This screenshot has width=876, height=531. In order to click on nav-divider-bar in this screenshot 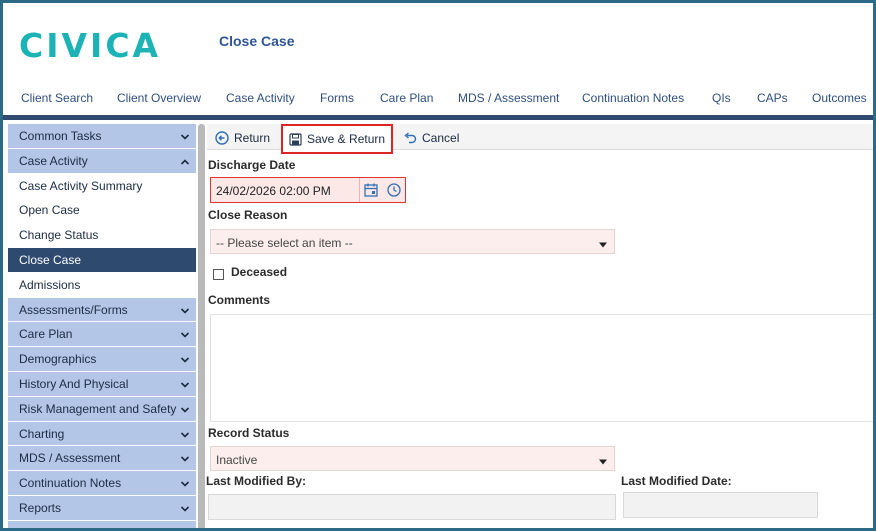, I will do `click(438, 117)`.